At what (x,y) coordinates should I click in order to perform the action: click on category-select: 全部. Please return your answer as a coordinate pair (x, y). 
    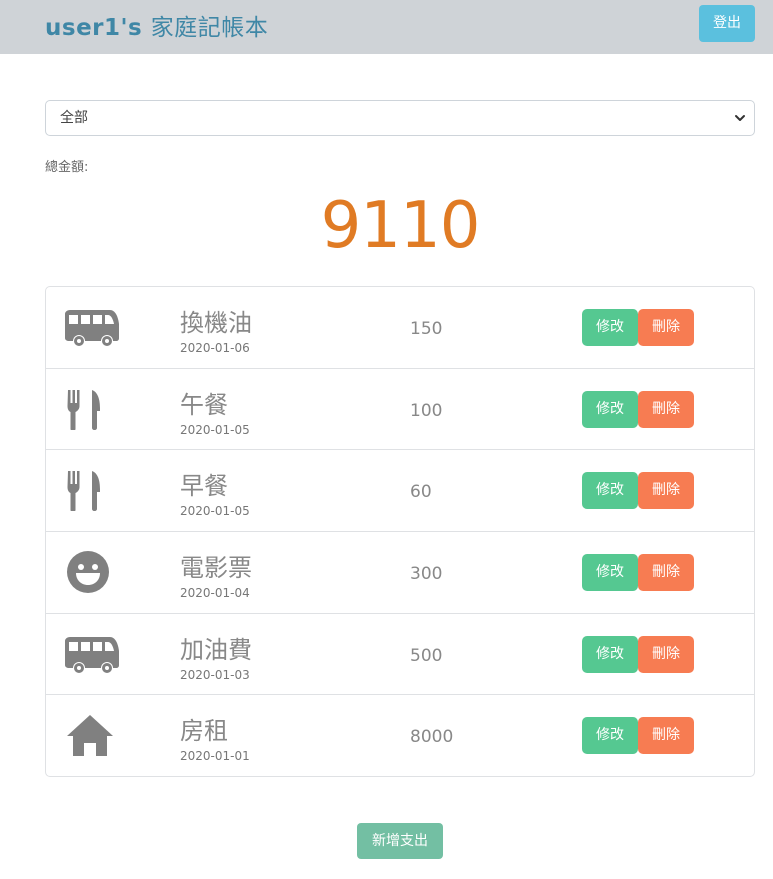
    Looking at the image, I should click on (400, 118).